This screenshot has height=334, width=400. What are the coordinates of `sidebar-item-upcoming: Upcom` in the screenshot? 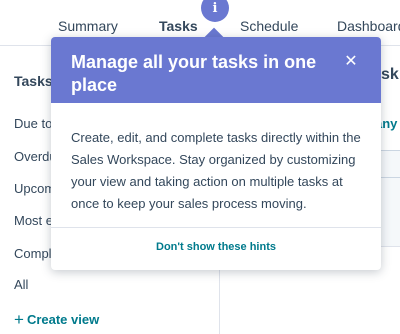 It's located at (34, 188).